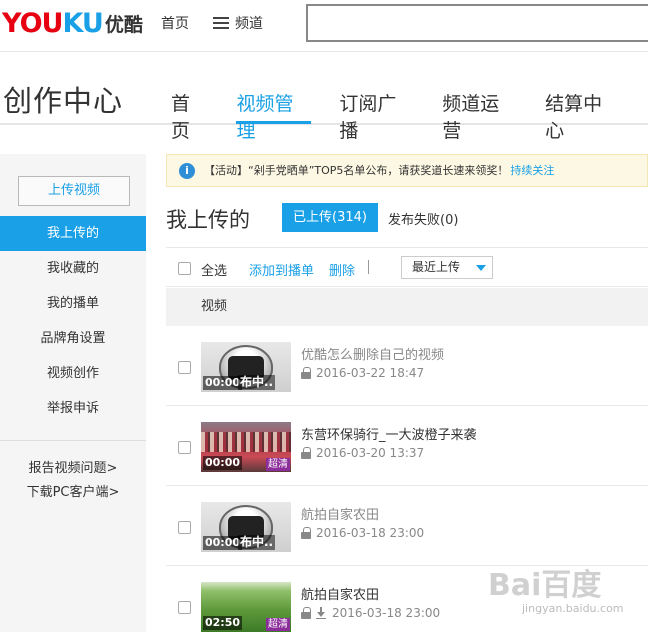  What do you see at coordinates (249, 24) in the screenshot?
I see `top-channel-label: 频道` at bounding box center [249, 24].